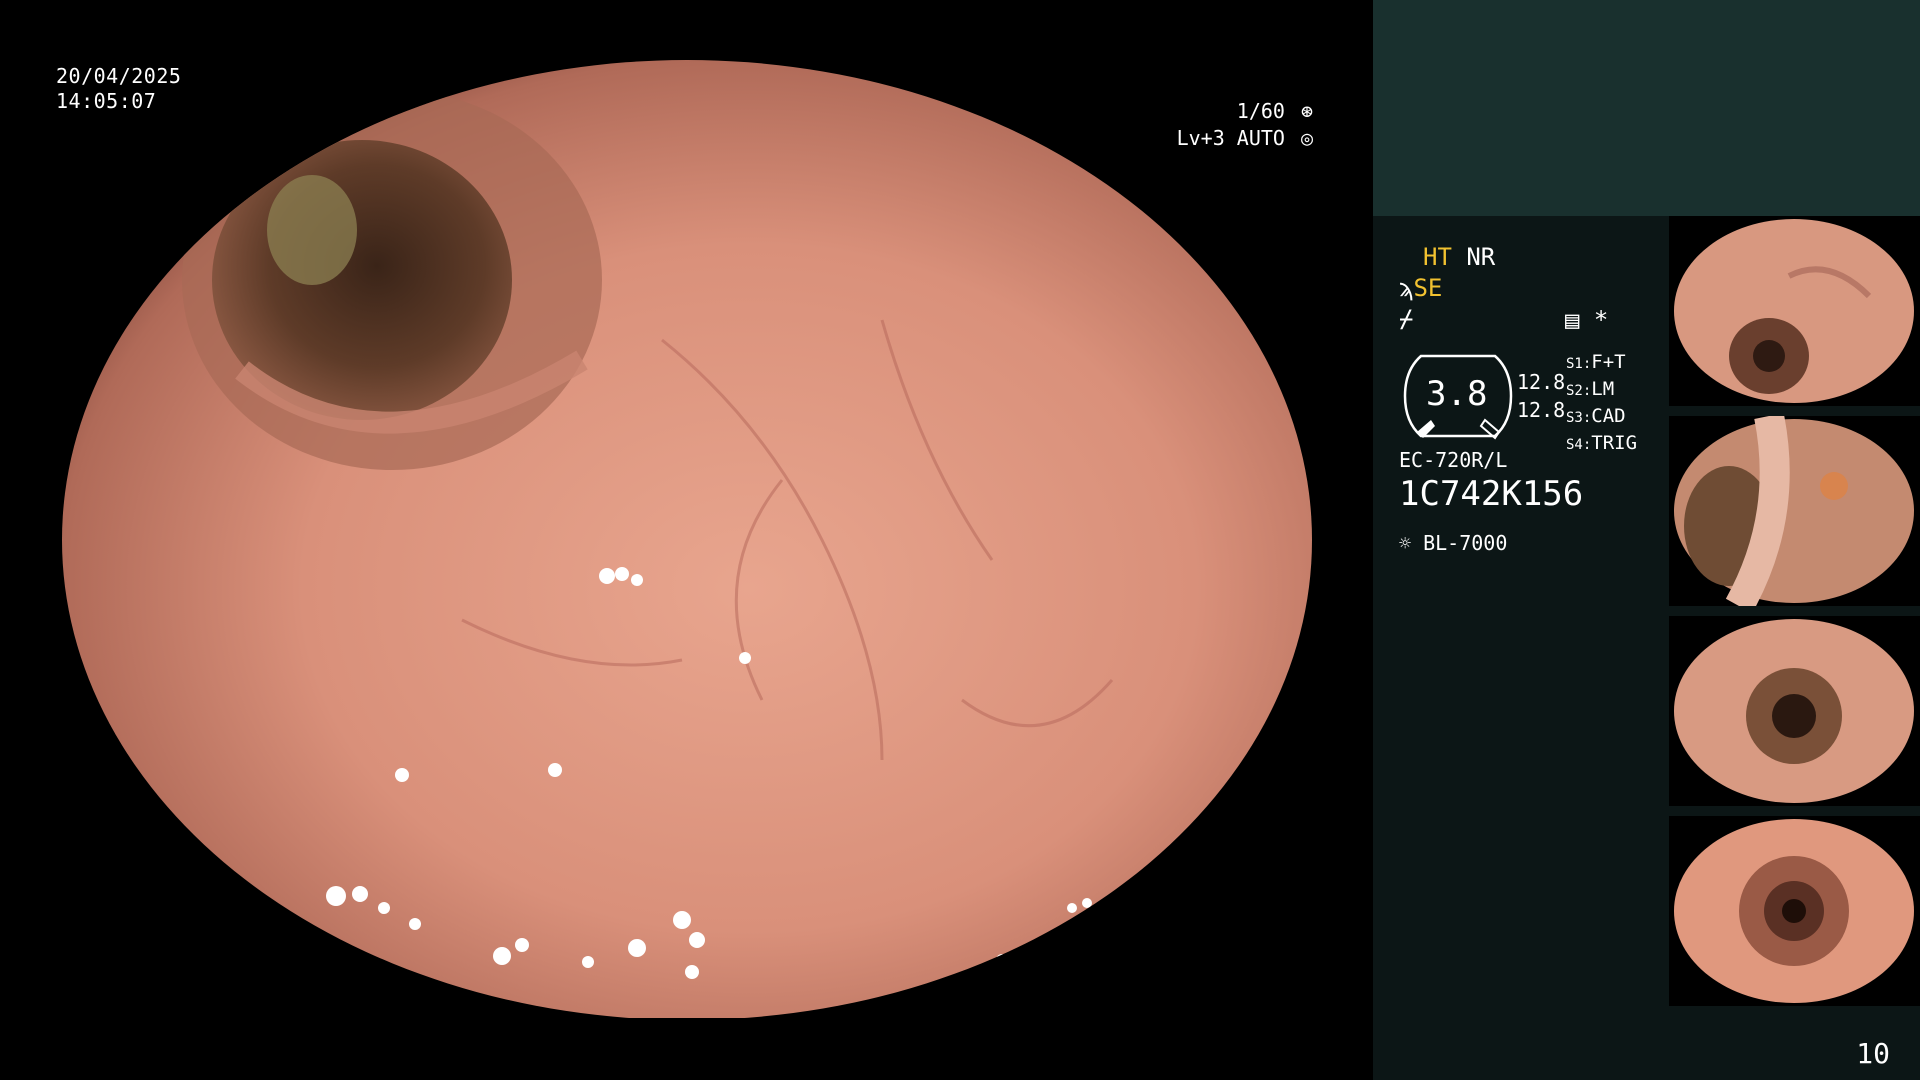  Describe the element at coordinates (1481, 257) in the screenshot. I see `mode-nr: NR` at that location.